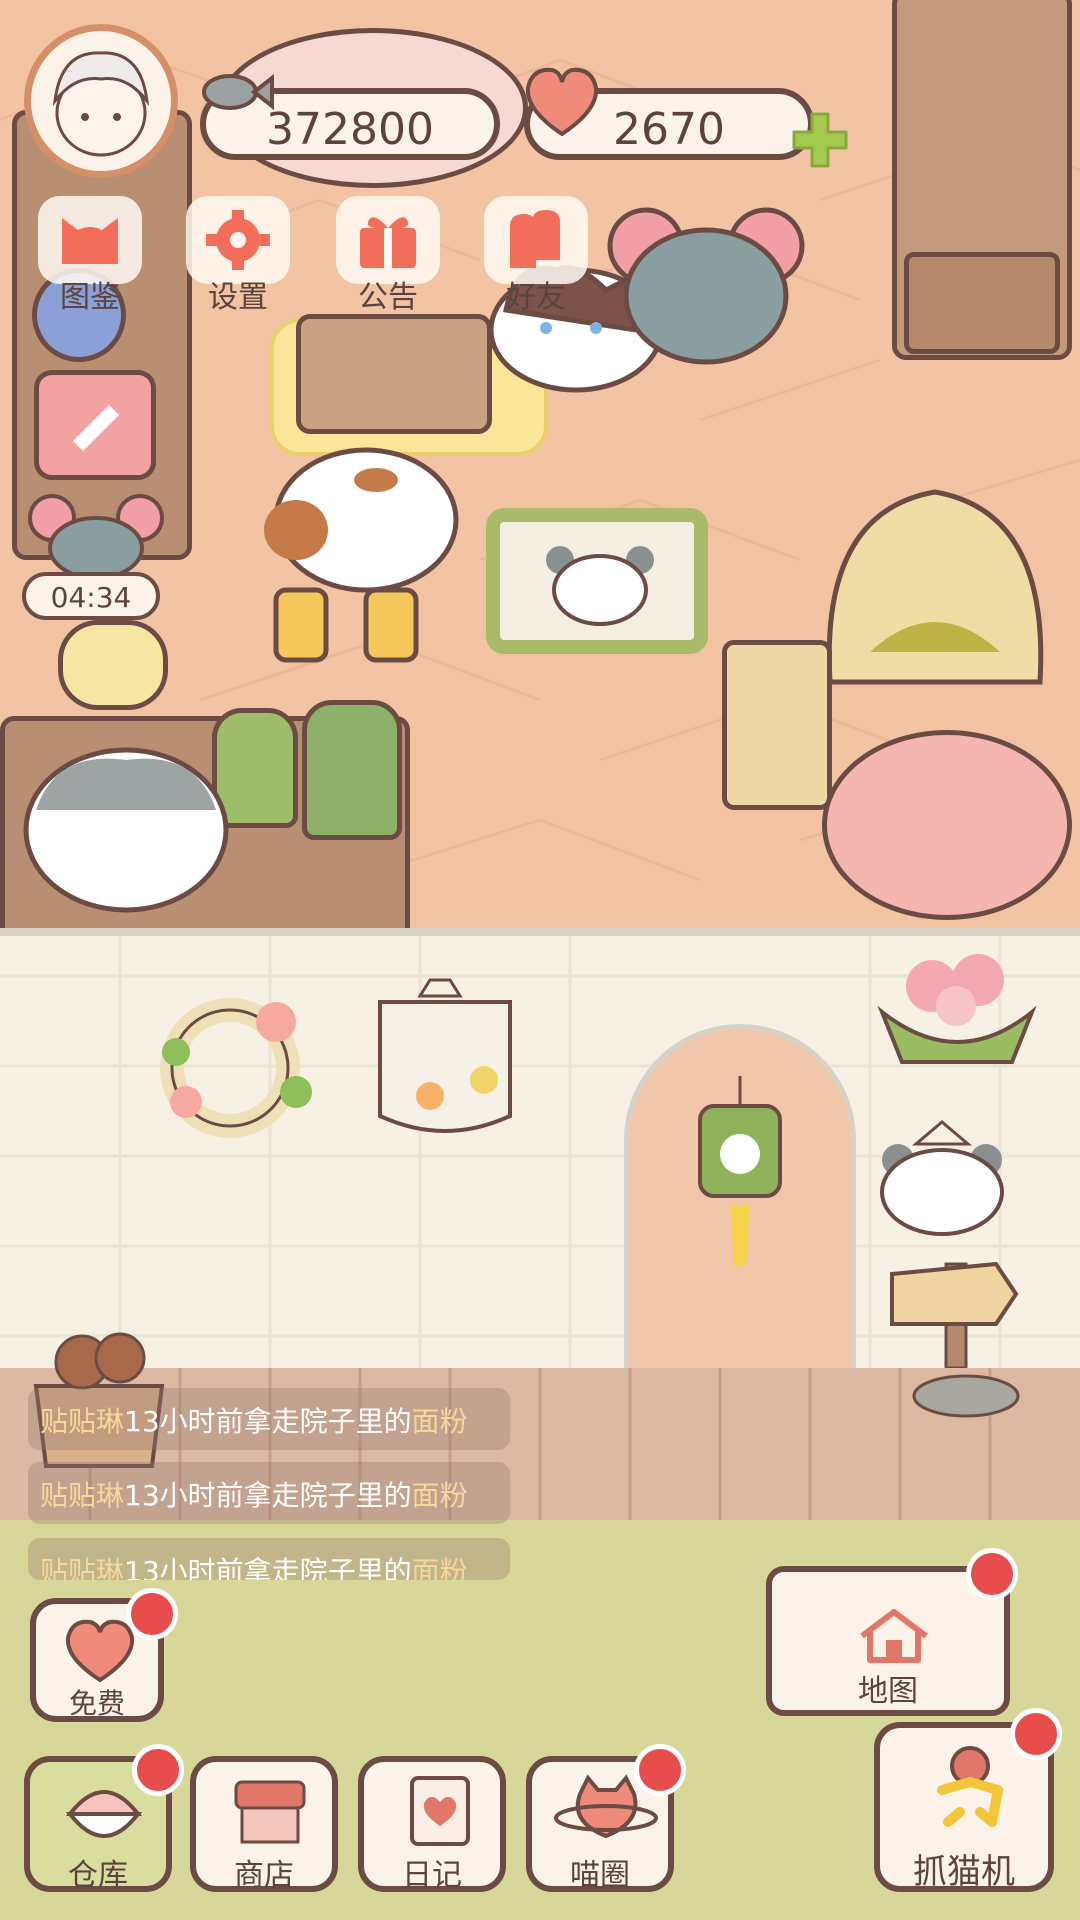  What do you see at coordinates (982, 303) in the screenshot?
I see `shelf-drawer` at bounding box center [982, 303].